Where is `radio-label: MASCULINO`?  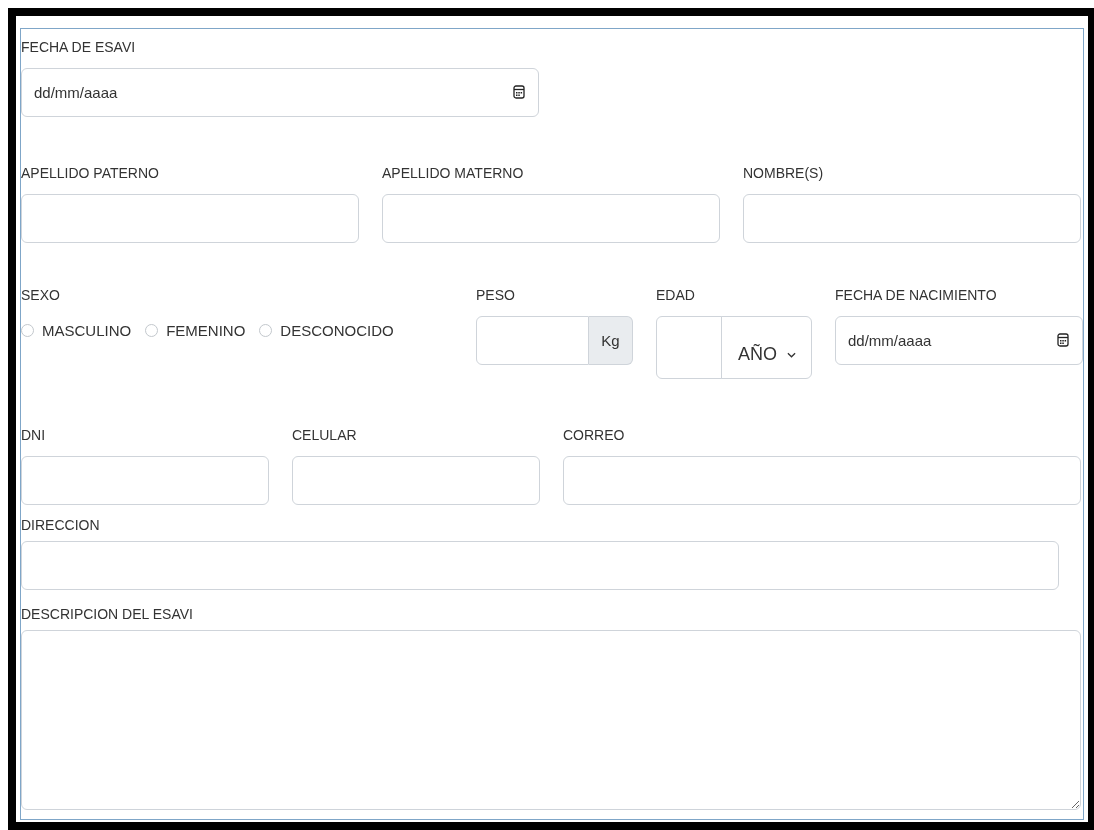 radio-label: MASCULINO is located at coordinates (87, 330).